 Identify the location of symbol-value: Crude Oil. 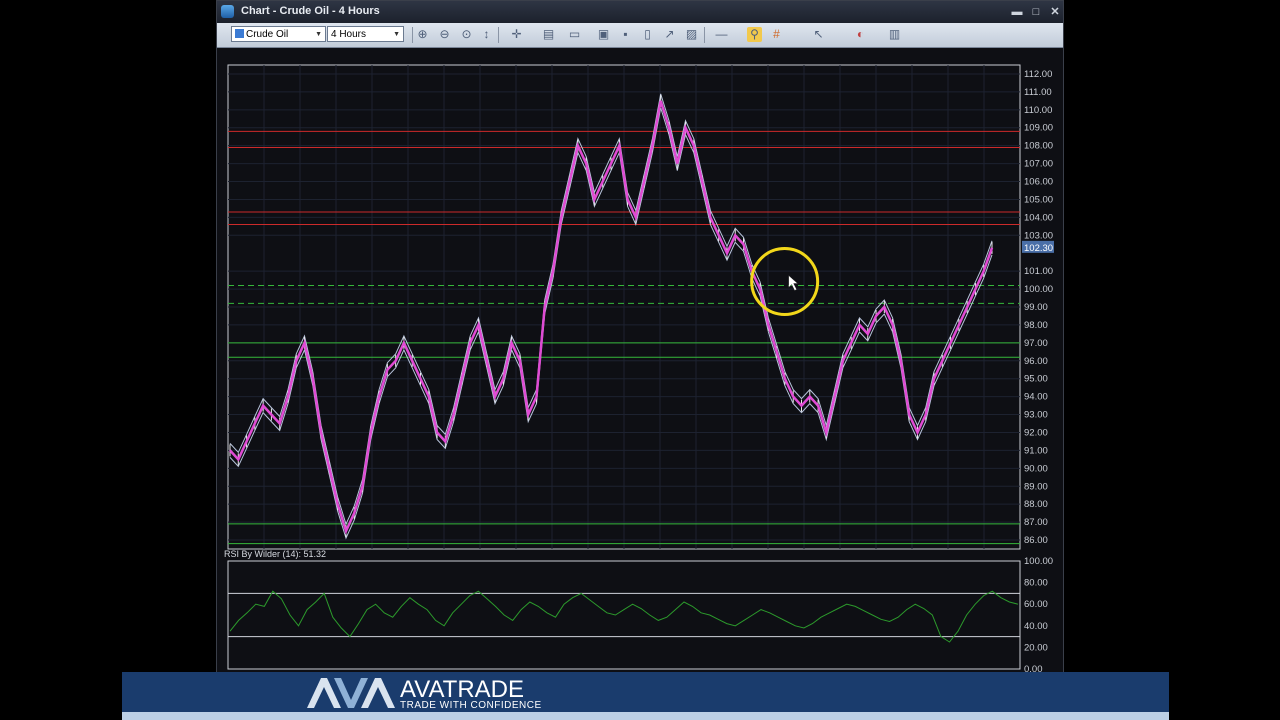
(267, 34).